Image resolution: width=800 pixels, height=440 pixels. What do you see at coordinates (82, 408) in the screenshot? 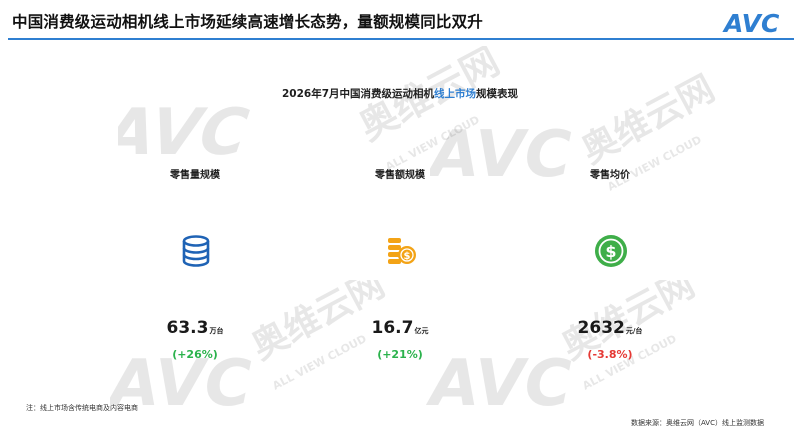
I see `footnote: 注：线上市场含传统电商及内容电商` at bounding box center [82, 408].